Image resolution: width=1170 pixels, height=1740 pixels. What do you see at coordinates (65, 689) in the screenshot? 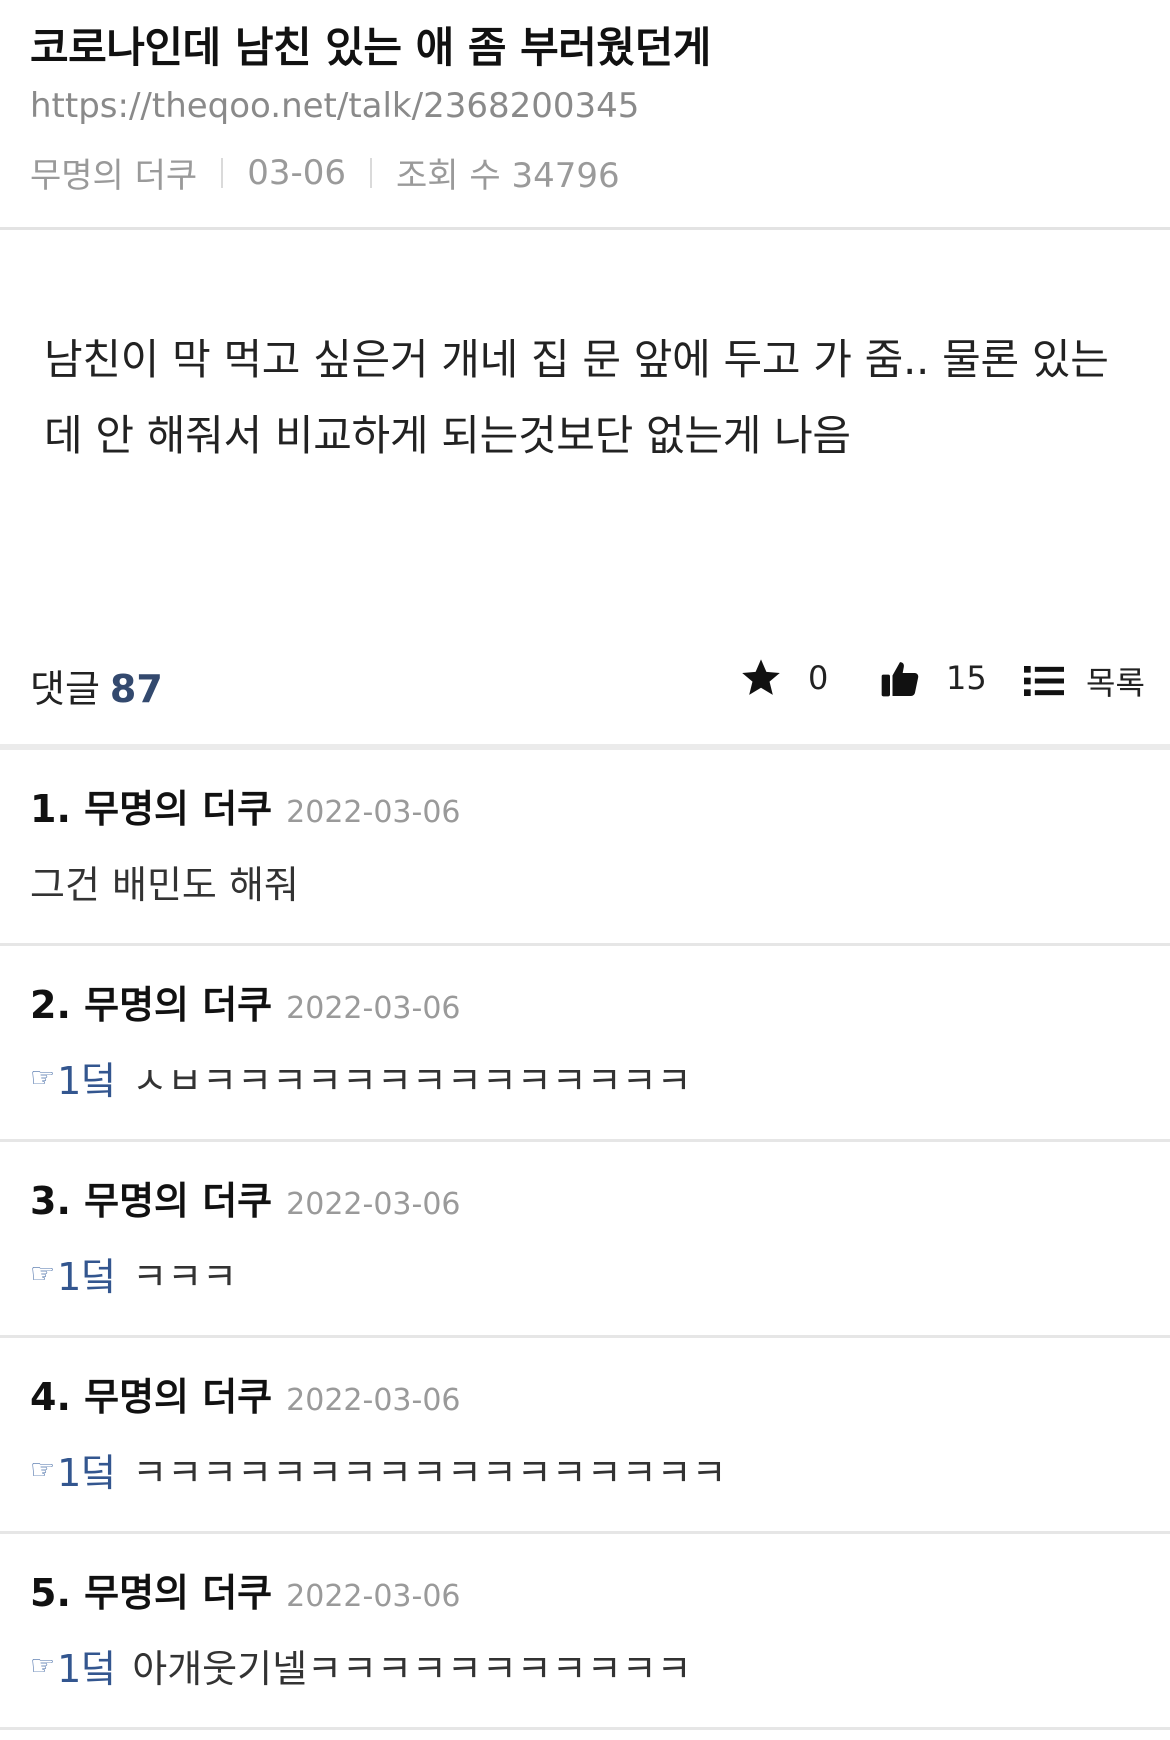
I see `comment-label: 댓글` at bounding box center [65, 689].